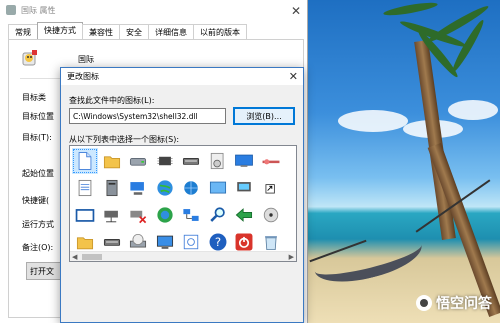 Image resolution: width=500 pixels, height=323 pixels. I want to click on window-icon, so click(85, 215).